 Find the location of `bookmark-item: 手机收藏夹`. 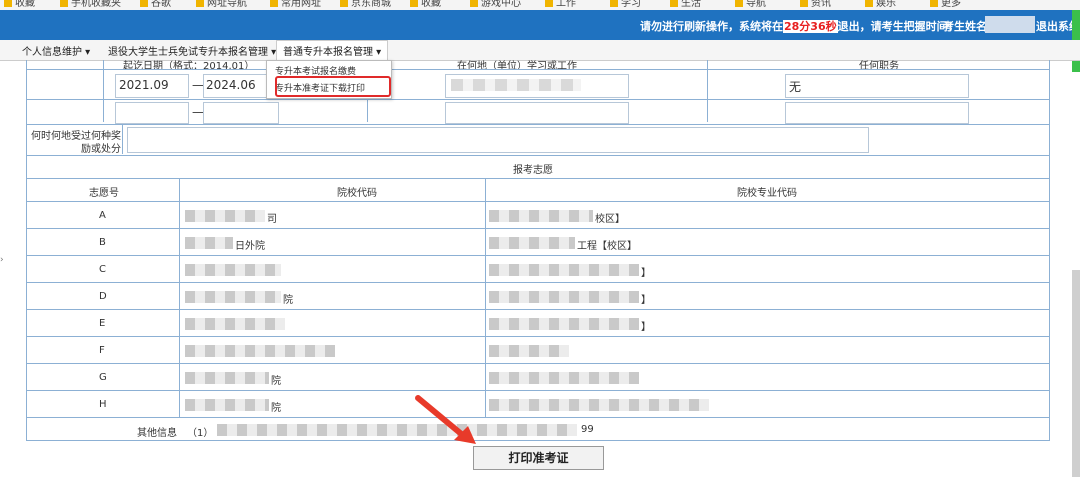

bookmark-item: 手机收藏夹 is located at coordinates (90, 4).